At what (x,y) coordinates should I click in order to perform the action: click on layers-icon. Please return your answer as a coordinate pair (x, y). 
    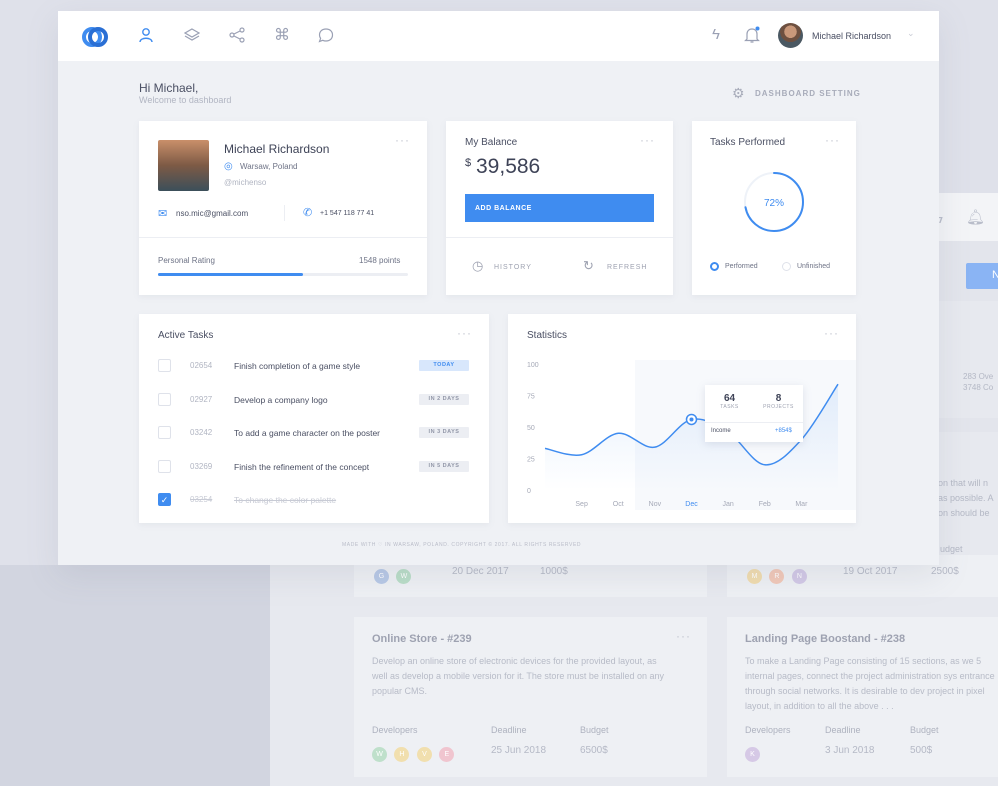
    Looking at the image, I should click on (192, 35).